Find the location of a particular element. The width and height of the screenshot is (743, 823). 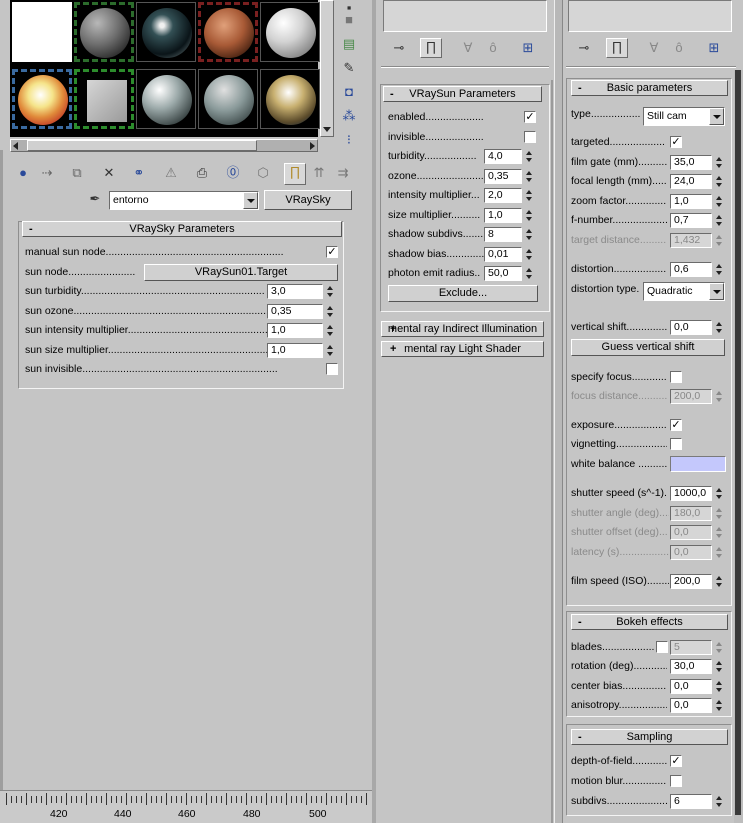

scroll-right-arrow-icon is located at coordinates (312, 146).